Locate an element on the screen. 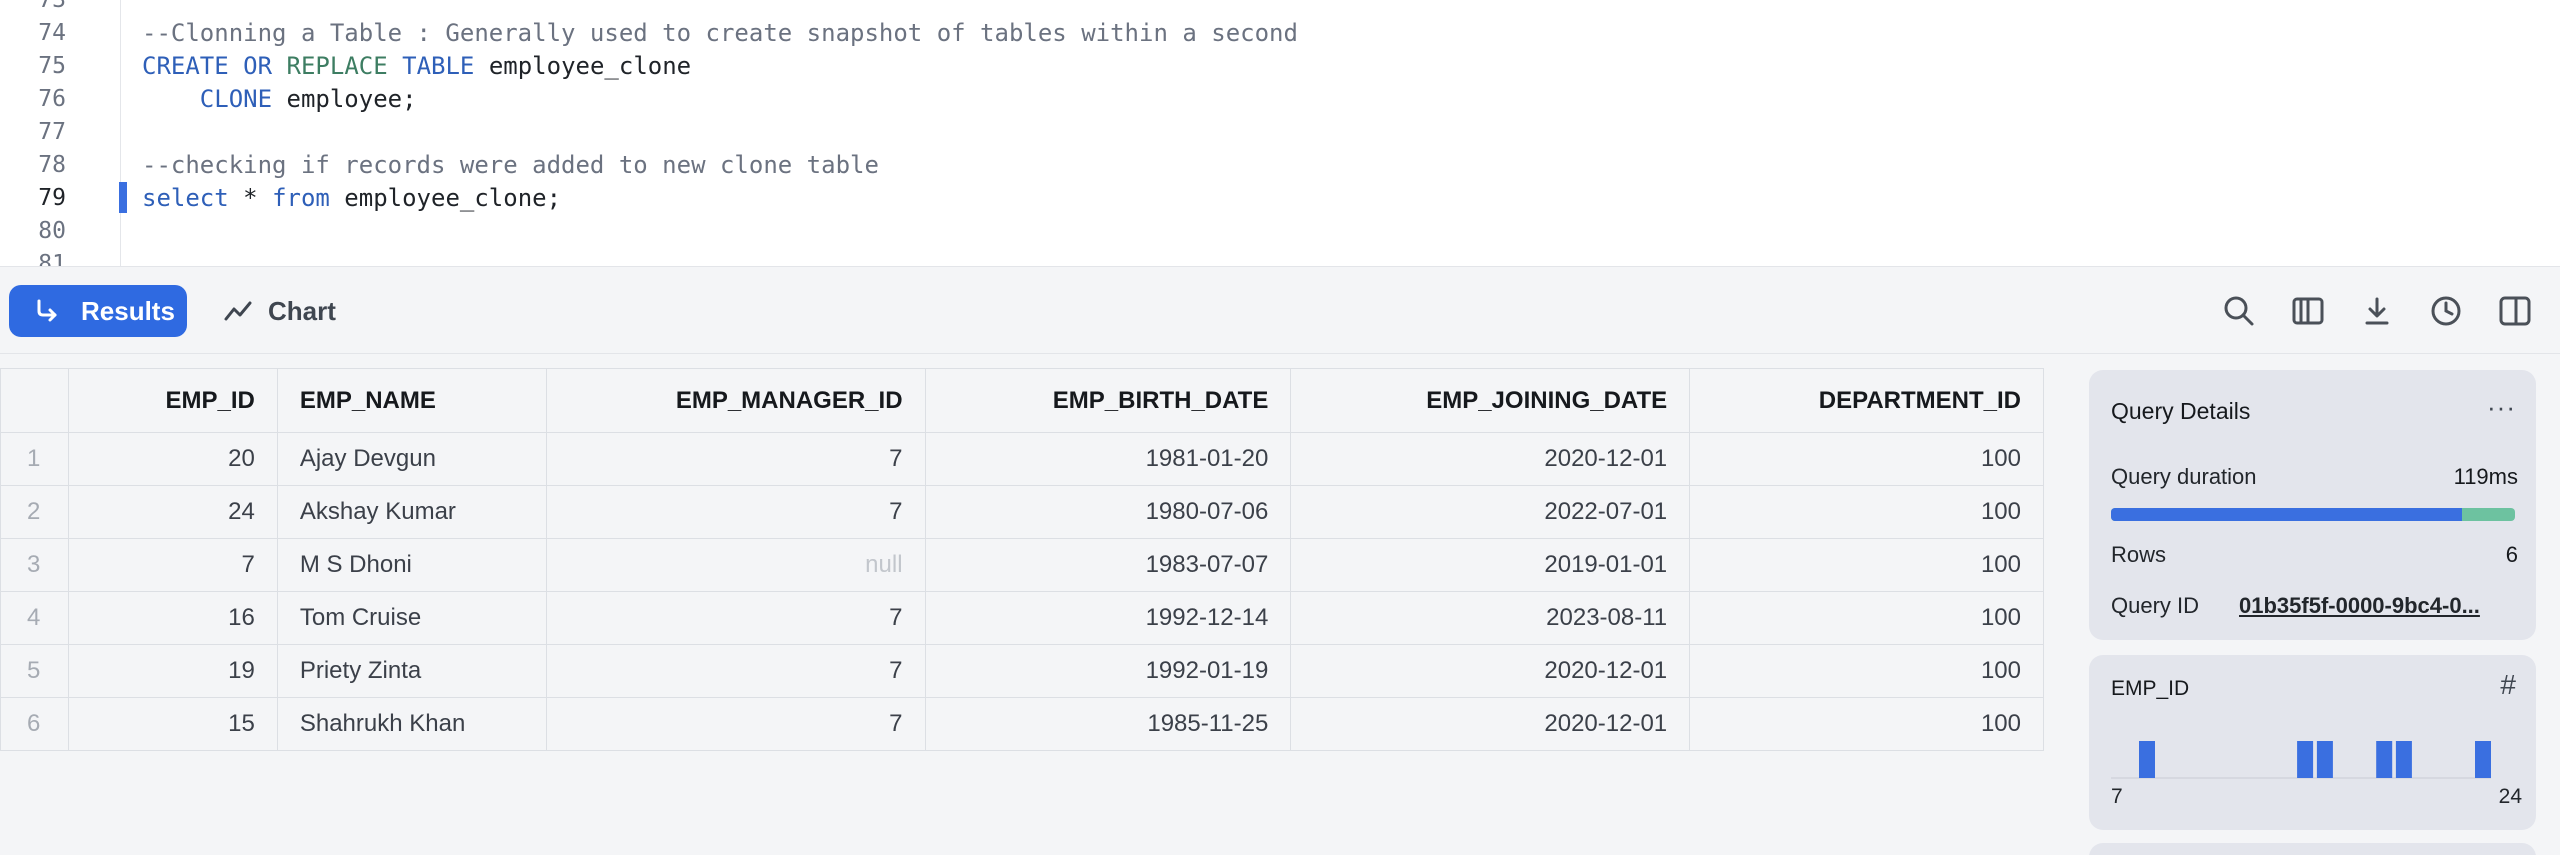 Image resolution: width=2560 pixels, height=855 pixels. table-cell: 24 is located at coordinates (172, 512).